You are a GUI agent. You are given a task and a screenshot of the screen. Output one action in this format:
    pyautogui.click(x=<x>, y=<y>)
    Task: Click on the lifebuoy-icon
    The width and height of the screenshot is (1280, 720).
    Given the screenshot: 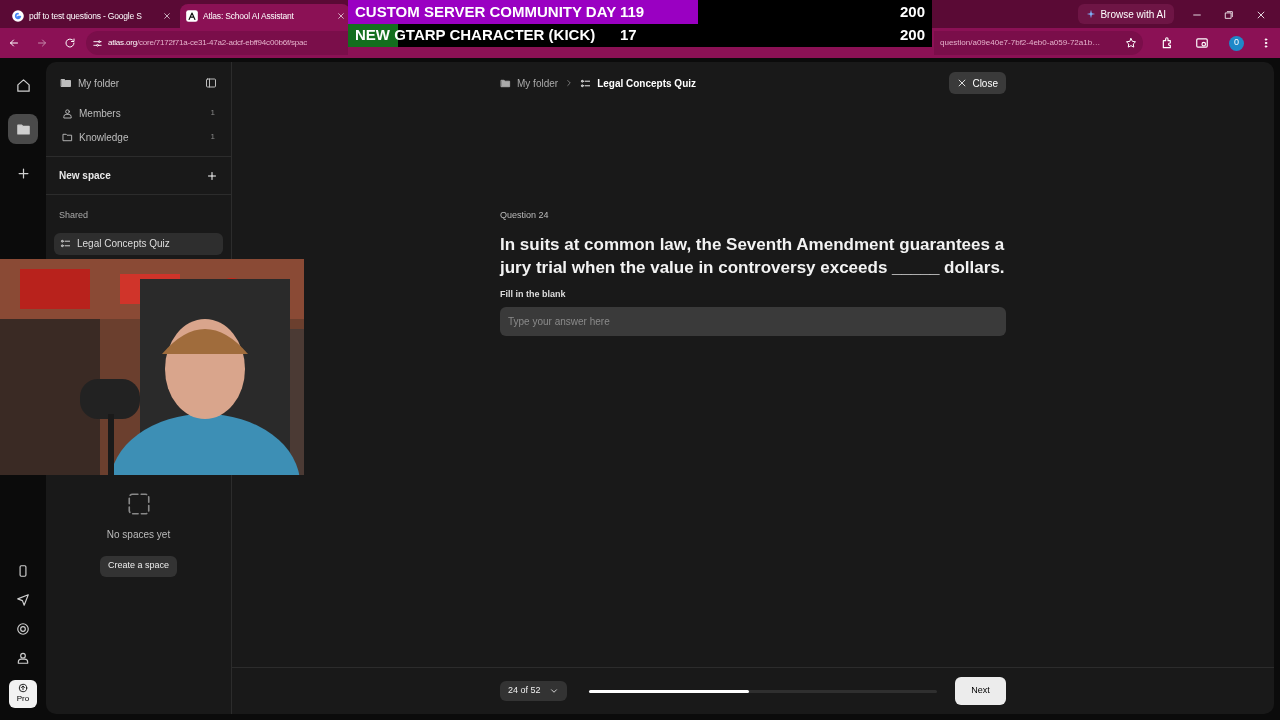 What is the action you would take?
    pyautogui.click(x=23, y=629)
    